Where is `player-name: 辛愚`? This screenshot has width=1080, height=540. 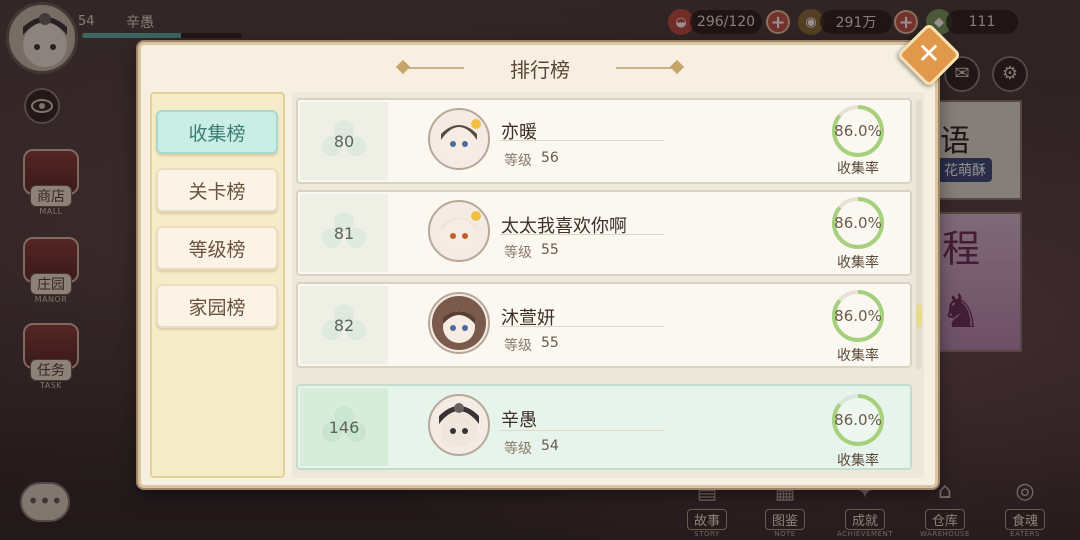
player-name: 辛愚 is located at coordinates (519, 420).